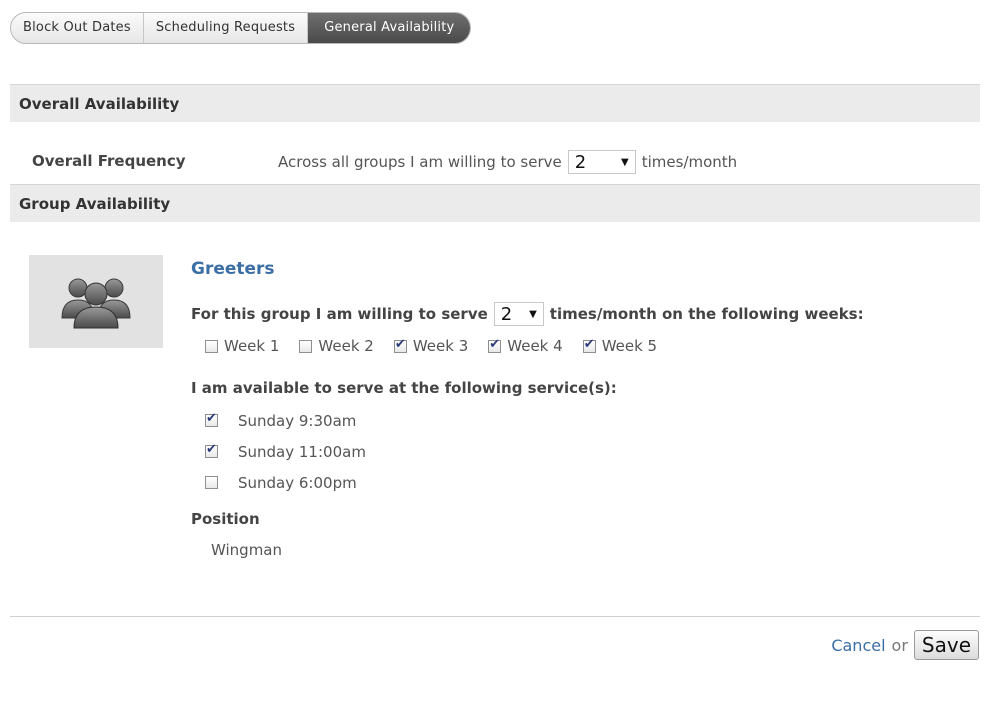  What do you see at coordinates (389, 28) in the screenshot?
I see `tab-general-availability: General Availability` at bounding box center [389, 28].